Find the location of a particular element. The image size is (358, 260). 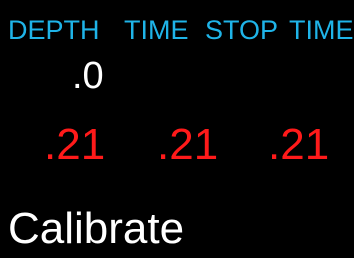

stop-header: STOP is located at coordinates (242, 30).